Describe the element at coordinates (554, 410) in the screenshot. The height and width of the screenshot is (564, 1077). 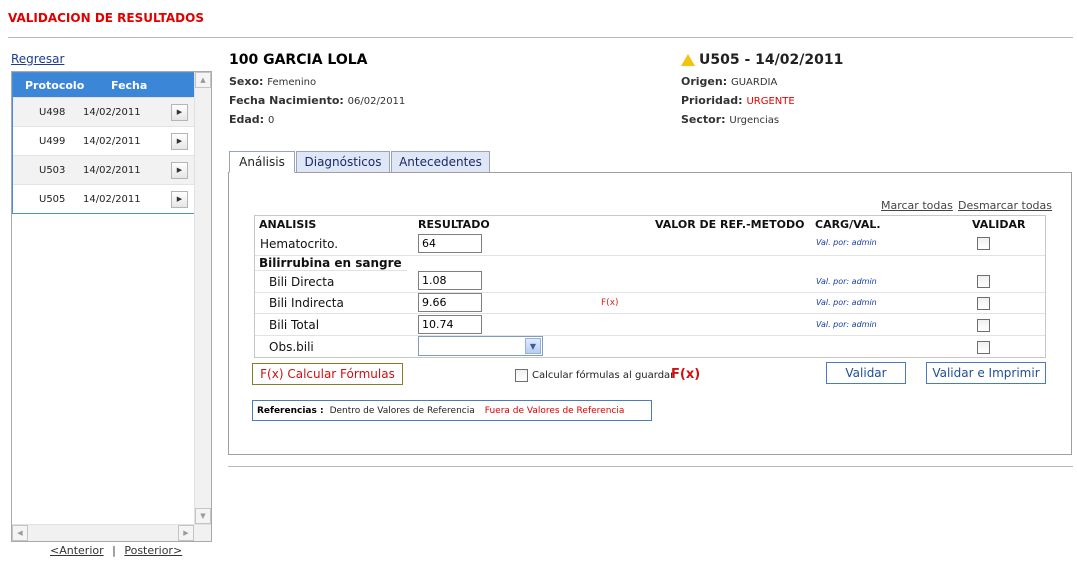
I see `references-outside: Fuera de Valores de Referencia` at that location.